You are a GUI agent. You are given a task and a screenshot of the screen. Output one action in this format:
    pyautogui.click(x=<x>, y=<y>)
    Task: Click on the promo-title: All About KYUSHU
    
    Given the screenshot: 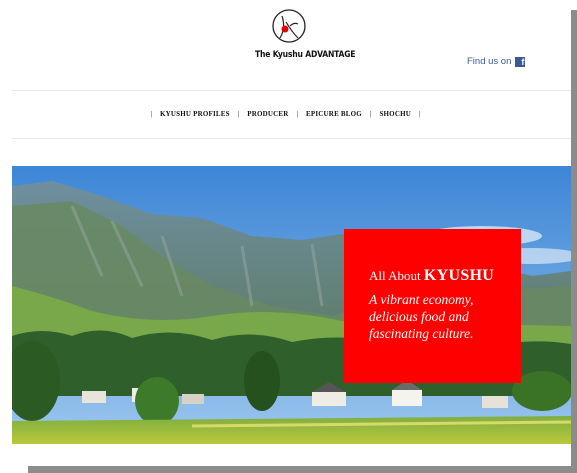 What is the action you would take?
    pyautogui.click(x=440, y=276)
    